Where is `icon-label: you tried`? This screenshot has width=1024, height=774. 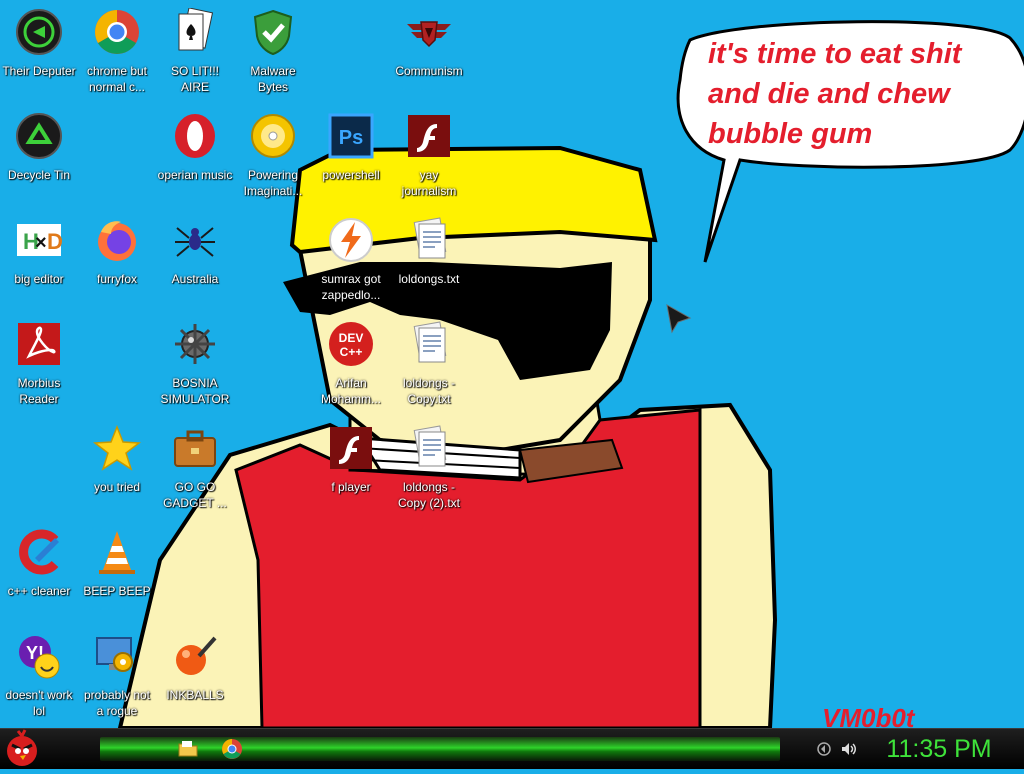 icon-label: you tried is located at coordinates (117, 487).